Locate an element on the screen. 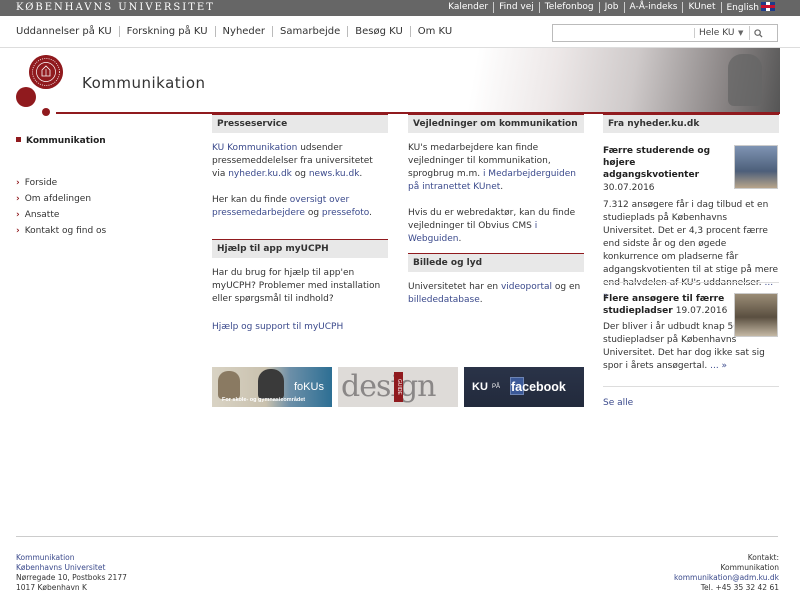 This screenshot has height=600, width=800. left-nav-item-kontakt: › Kontakt og find os is located at coordinates (61, 231).